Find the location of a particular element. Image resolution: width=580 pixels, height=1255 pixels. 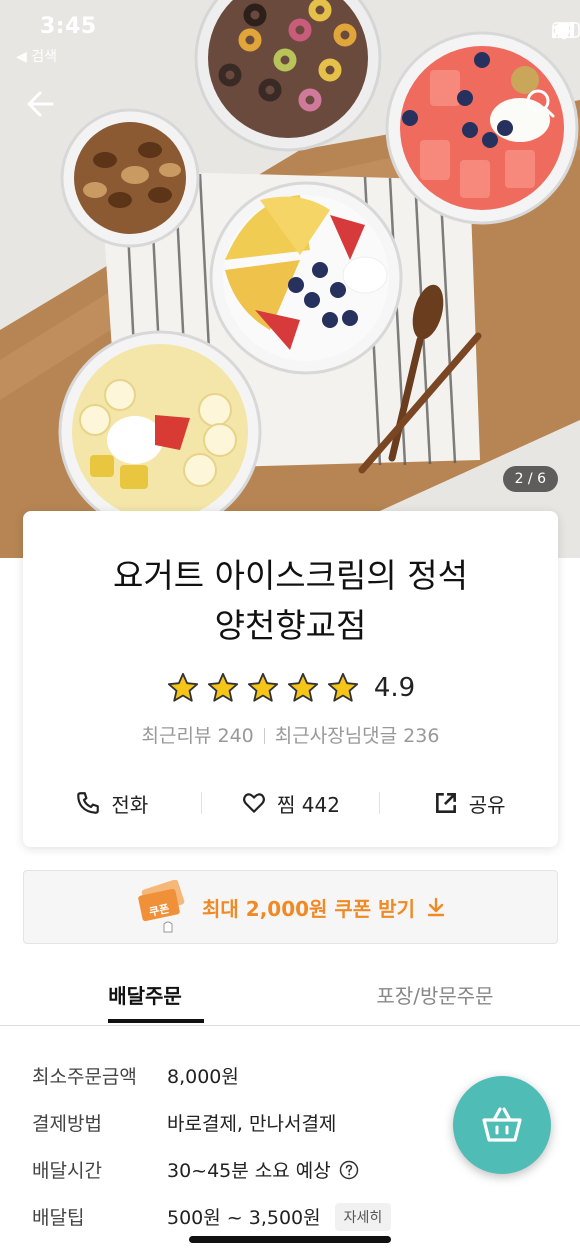

battery-icon is located at coordinates (566, 30).